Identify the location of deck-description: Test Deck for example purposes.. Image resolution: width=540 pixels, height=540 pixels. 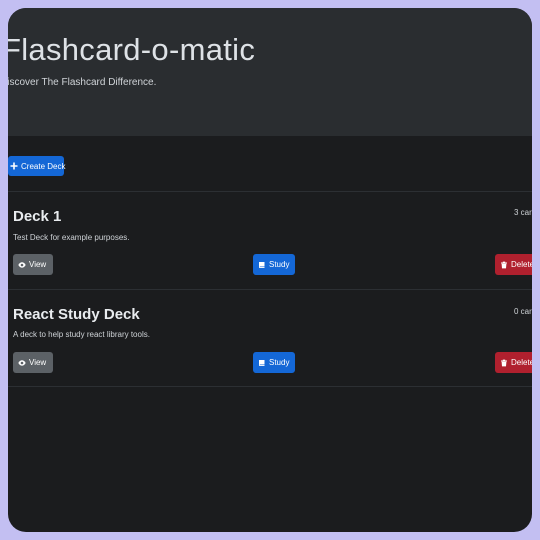
(71, 237).